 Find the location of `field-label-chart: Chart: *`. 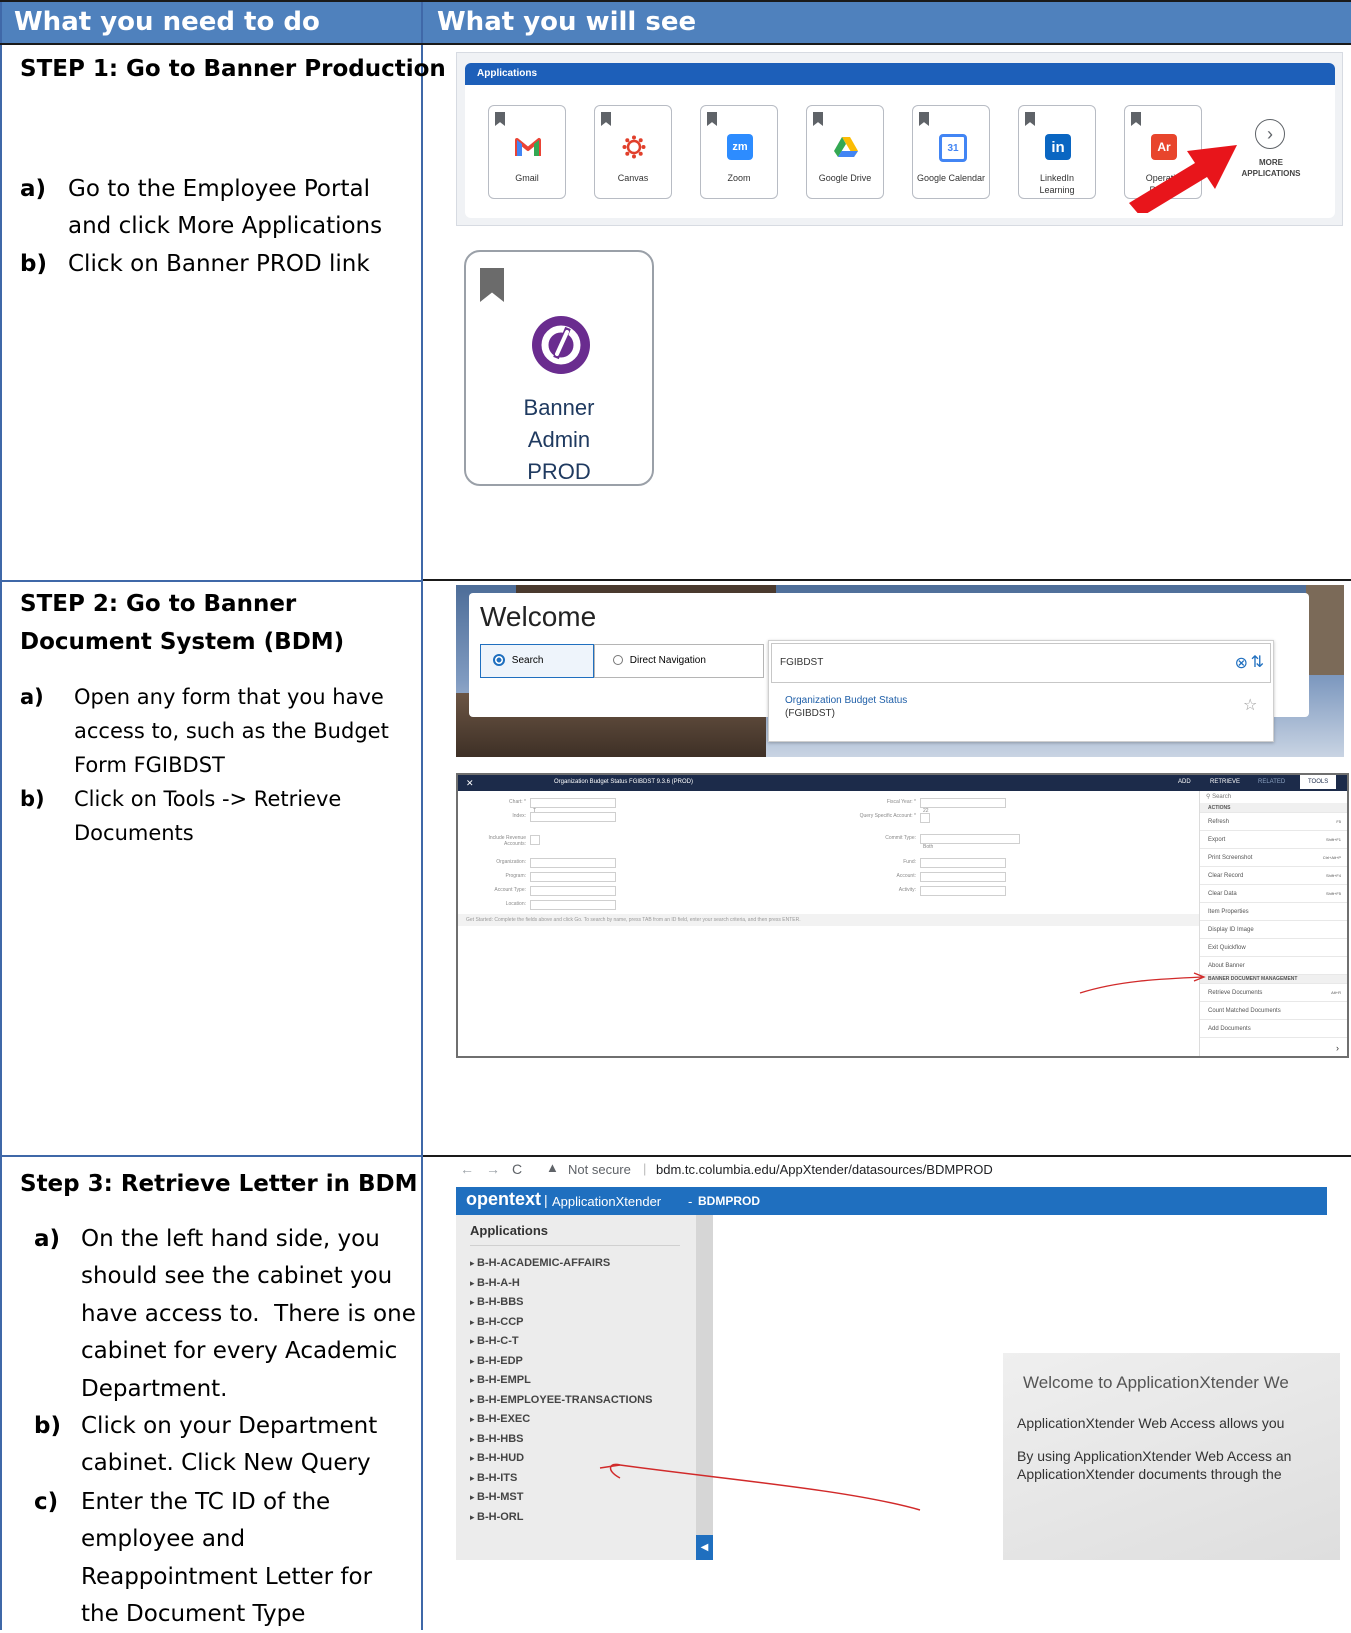

field-label-chart: Chart: * is located at coordinates (517, 802).